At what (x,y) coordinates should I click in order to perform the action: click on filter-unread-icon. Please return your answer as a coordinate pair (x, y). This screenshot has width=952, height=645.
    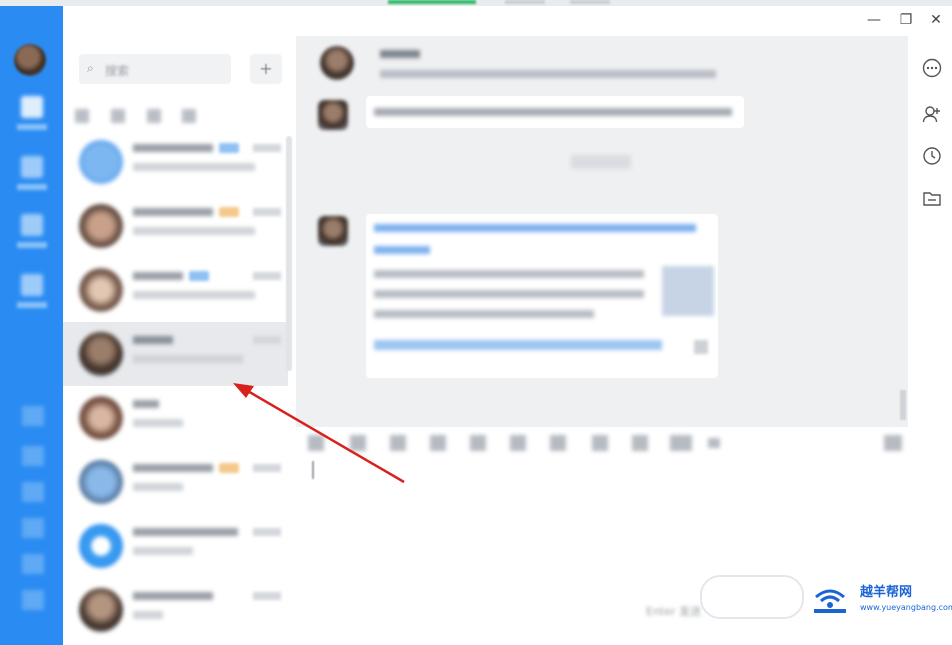
    Looking at the image, I should click on (117, 116).